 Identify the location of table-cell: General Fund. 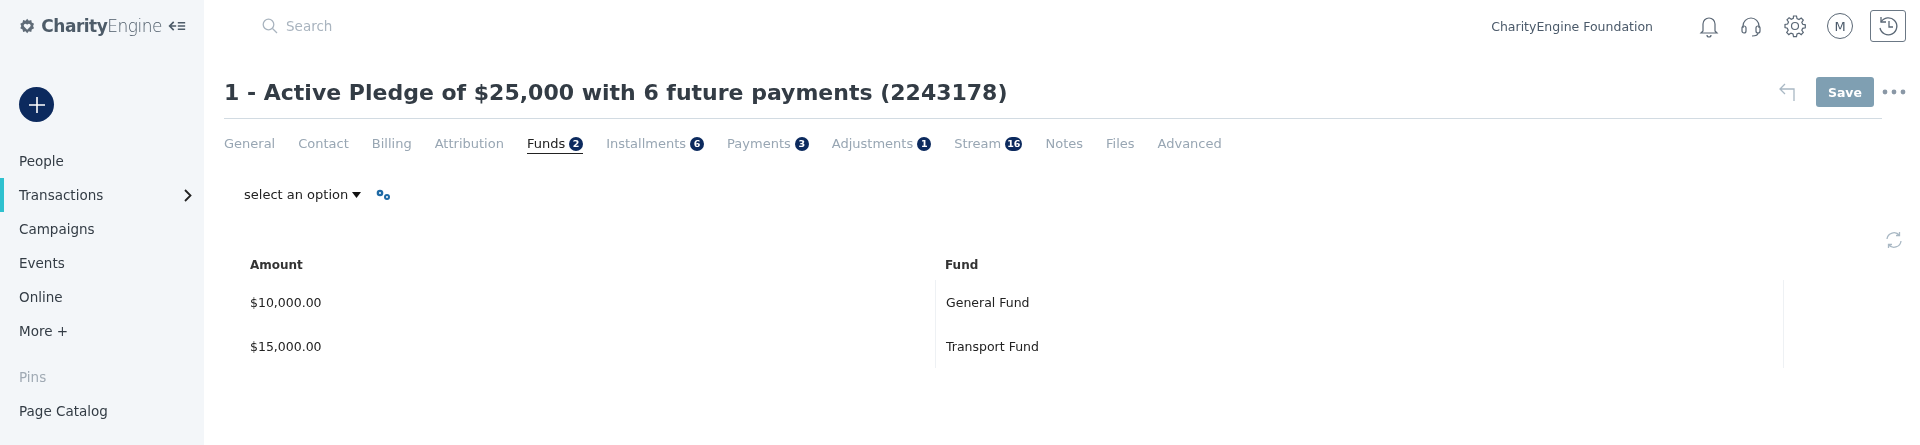
(1359, 302).